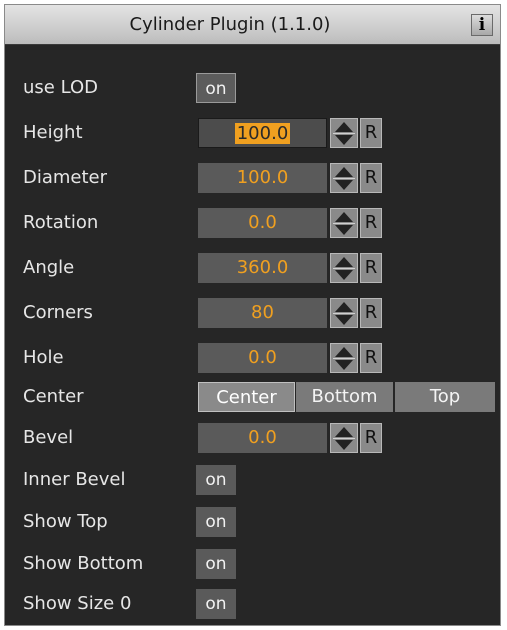 The image size is (507, 630). Describe the element at coordinates (344, 397) in the screenshot. I see `center-option-bottom: Bottom` at that location.